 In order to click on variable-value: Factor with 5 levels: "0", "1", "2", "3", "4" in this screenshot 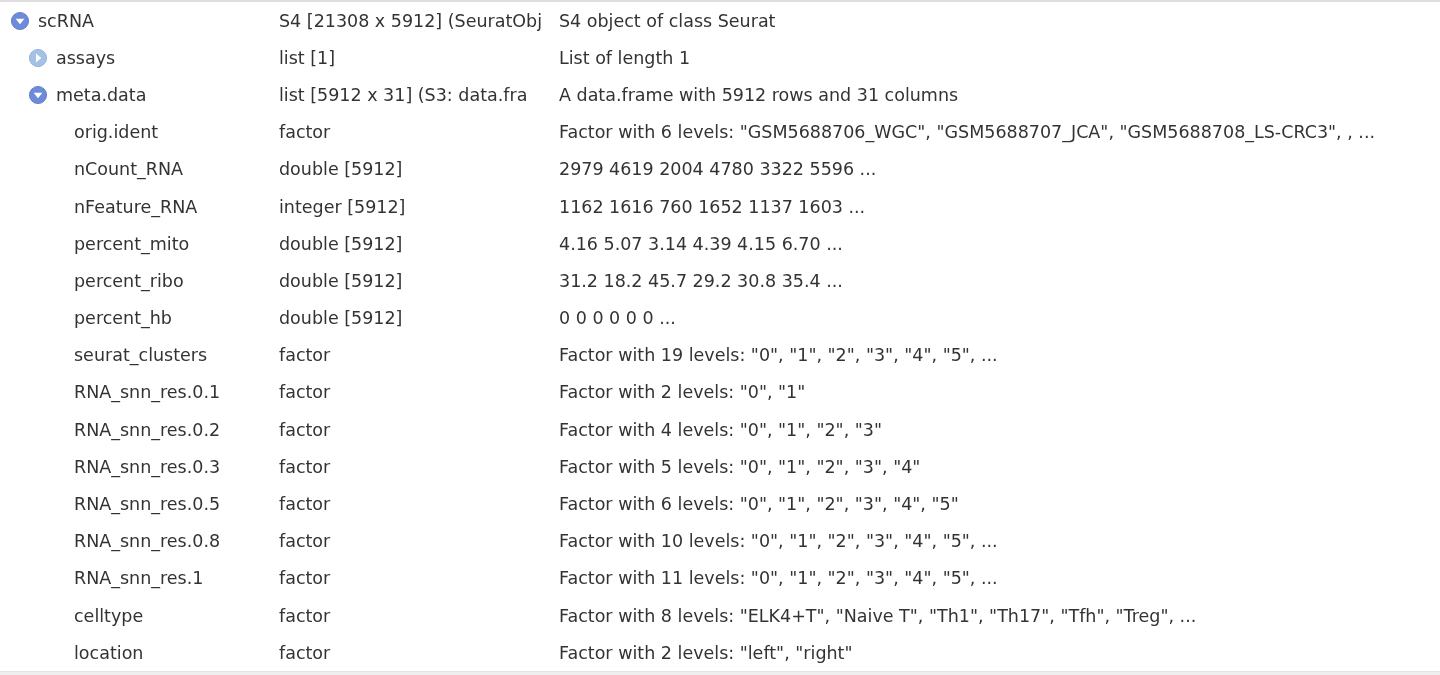, I will do `click(740, 466)`.